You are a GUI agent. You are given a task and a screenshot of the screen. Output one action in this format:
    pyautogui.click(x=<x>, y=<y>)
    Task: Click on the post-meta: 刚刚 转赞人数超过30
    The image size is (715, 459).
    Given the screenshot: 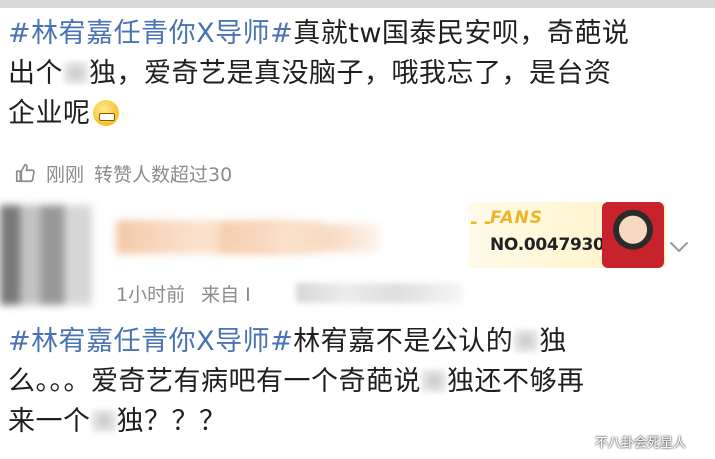 What is the action you would take?
    pyautogui.click(x=123, y=173)
    